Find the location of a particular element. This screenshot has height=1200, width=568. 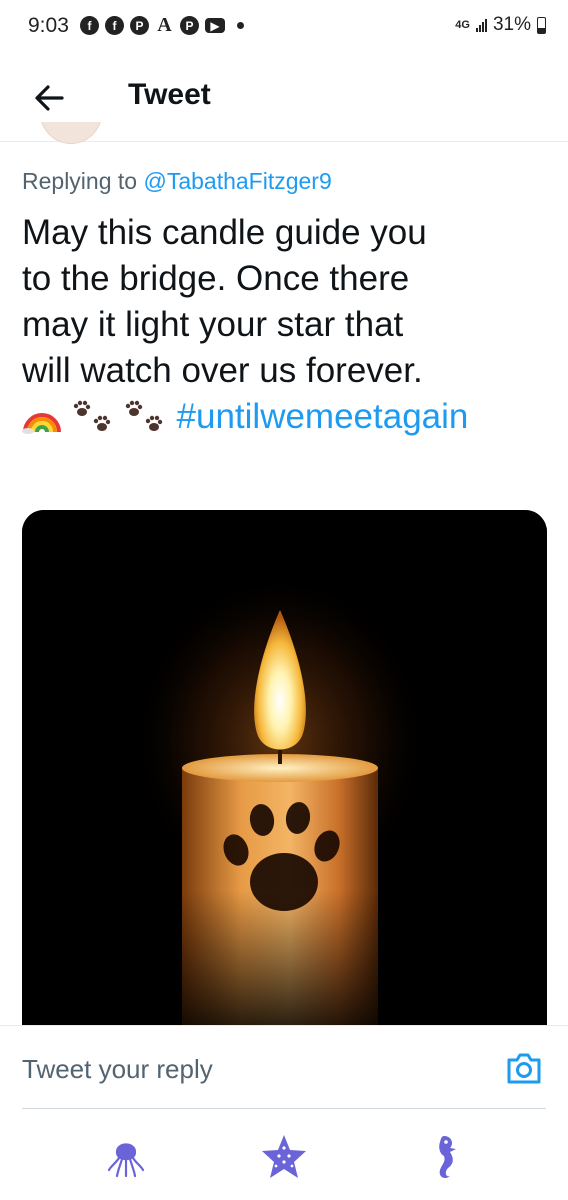

avatar is located at coordinates (71, 134).